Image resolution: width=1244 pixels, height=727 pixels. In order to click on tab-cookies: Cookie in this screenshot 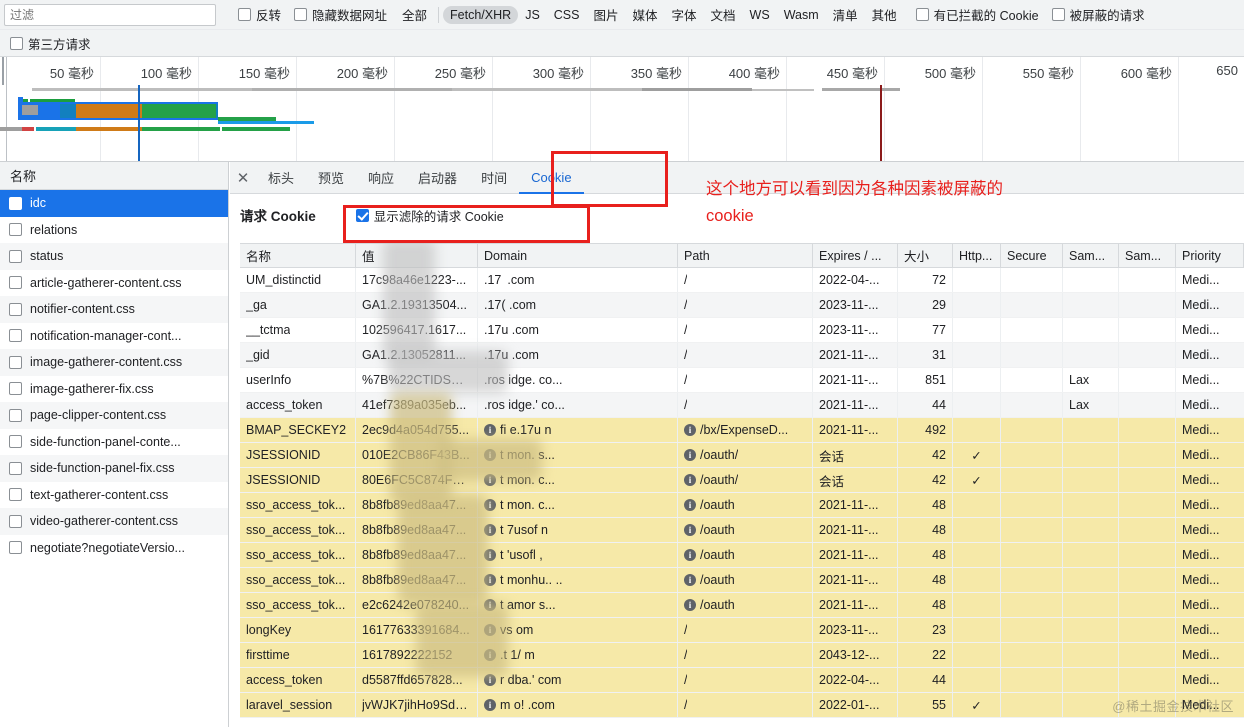, I will do `click(552, 178)`.